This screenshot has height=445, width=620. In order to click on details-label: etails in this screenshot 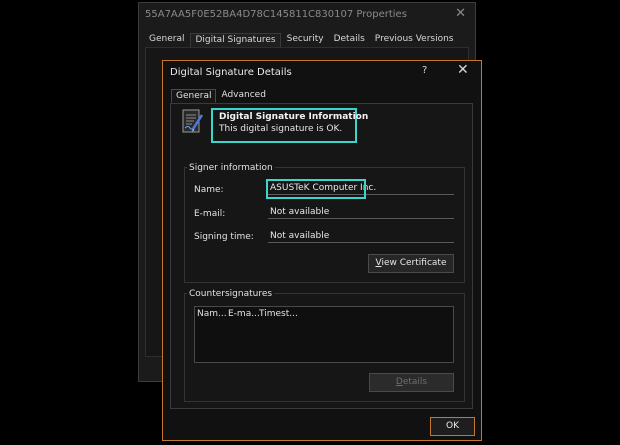, I will do `click(415, 382)`.